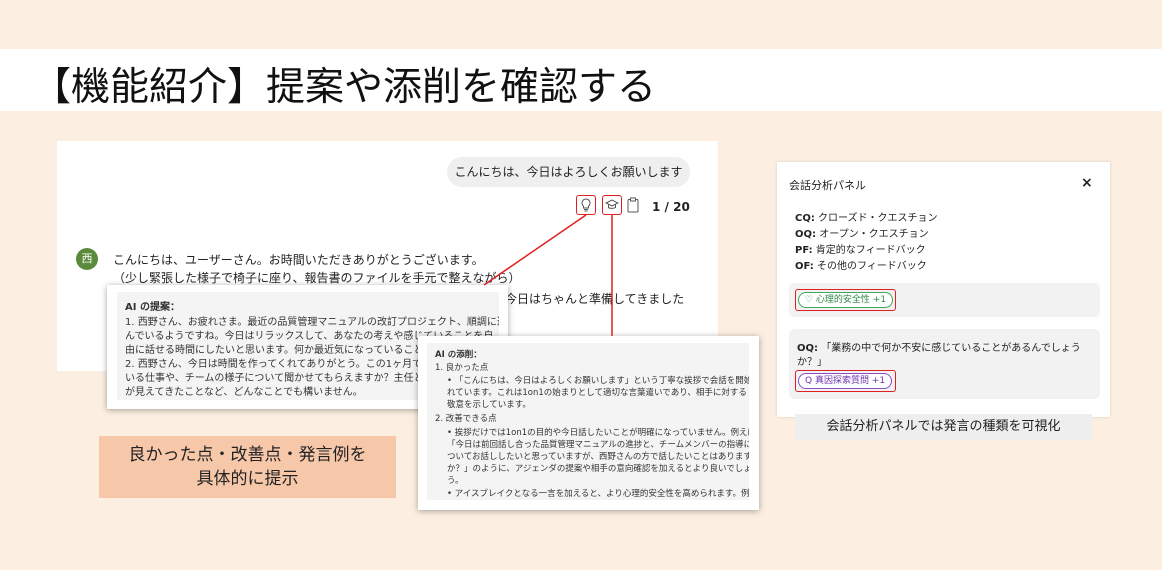 This screenshot has height=570, width=1162. I want to click on legend-item: CQ: クローズド・クエスチョン, so click(866, 218).